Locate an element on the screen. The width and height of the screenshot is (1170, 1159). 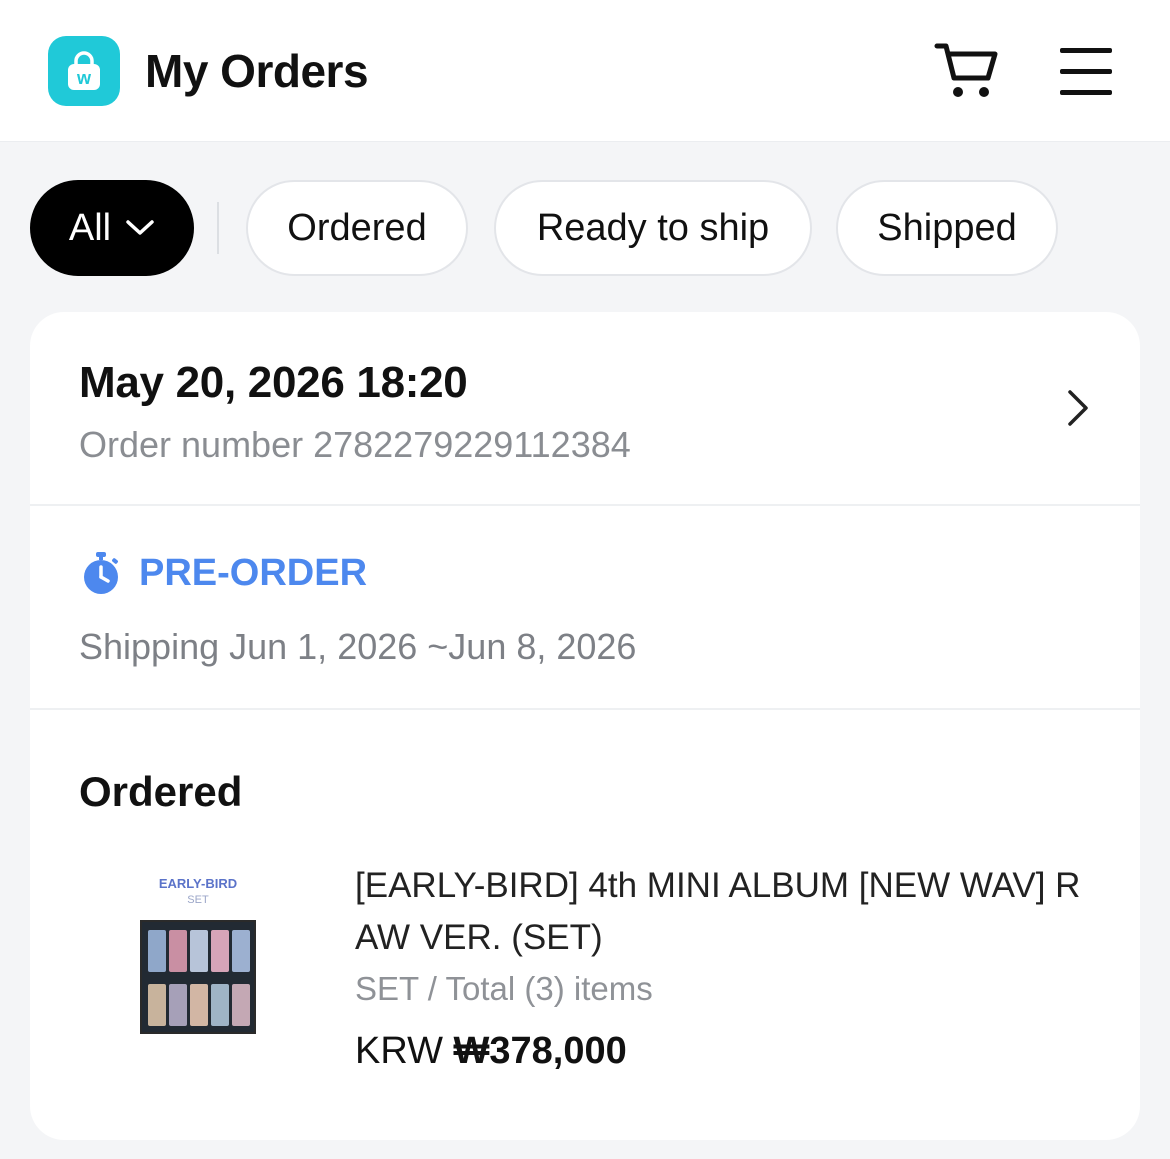
filter-chip-ordered: Ordered is located at coordinates (357, 228).